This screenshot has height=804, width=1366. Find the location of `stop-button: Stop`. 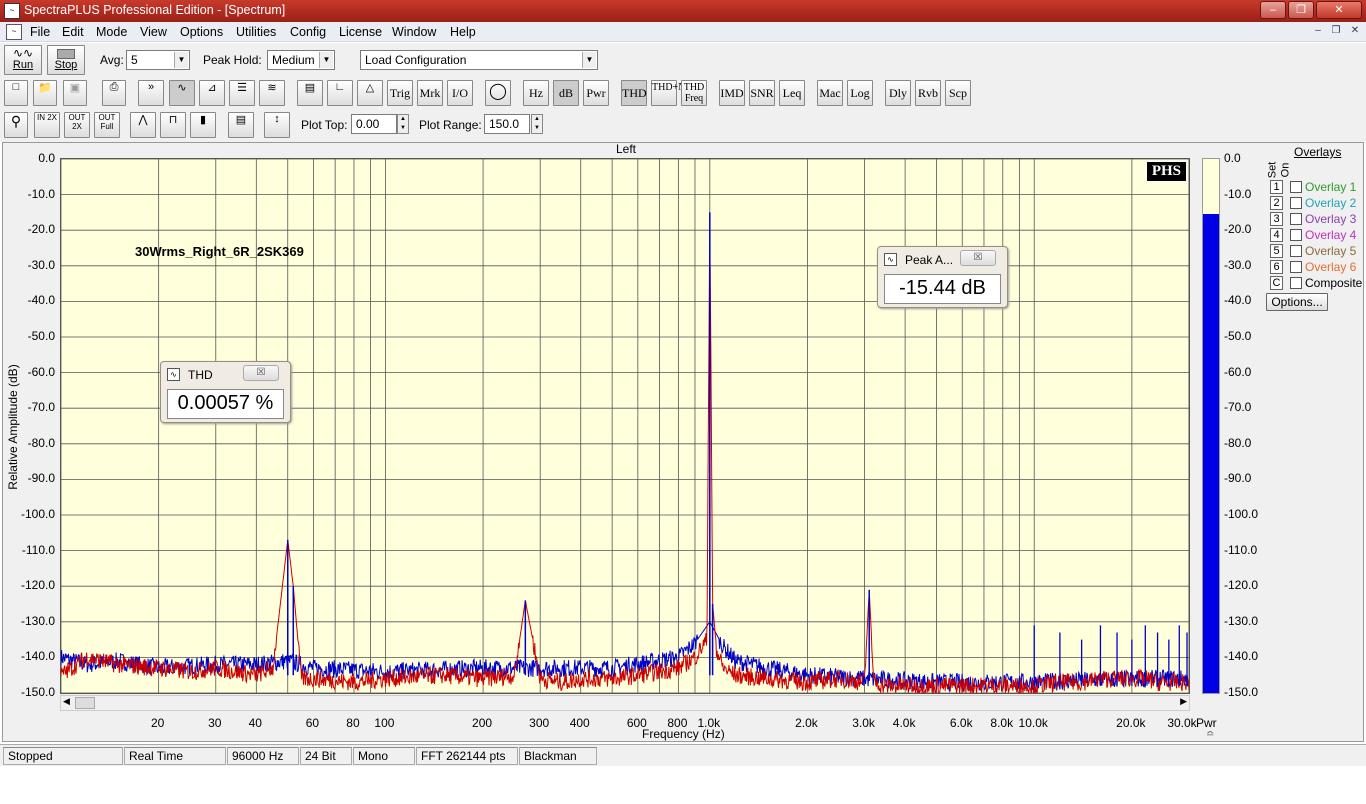

stop-button: Stop is located at coordinates (66, 60).